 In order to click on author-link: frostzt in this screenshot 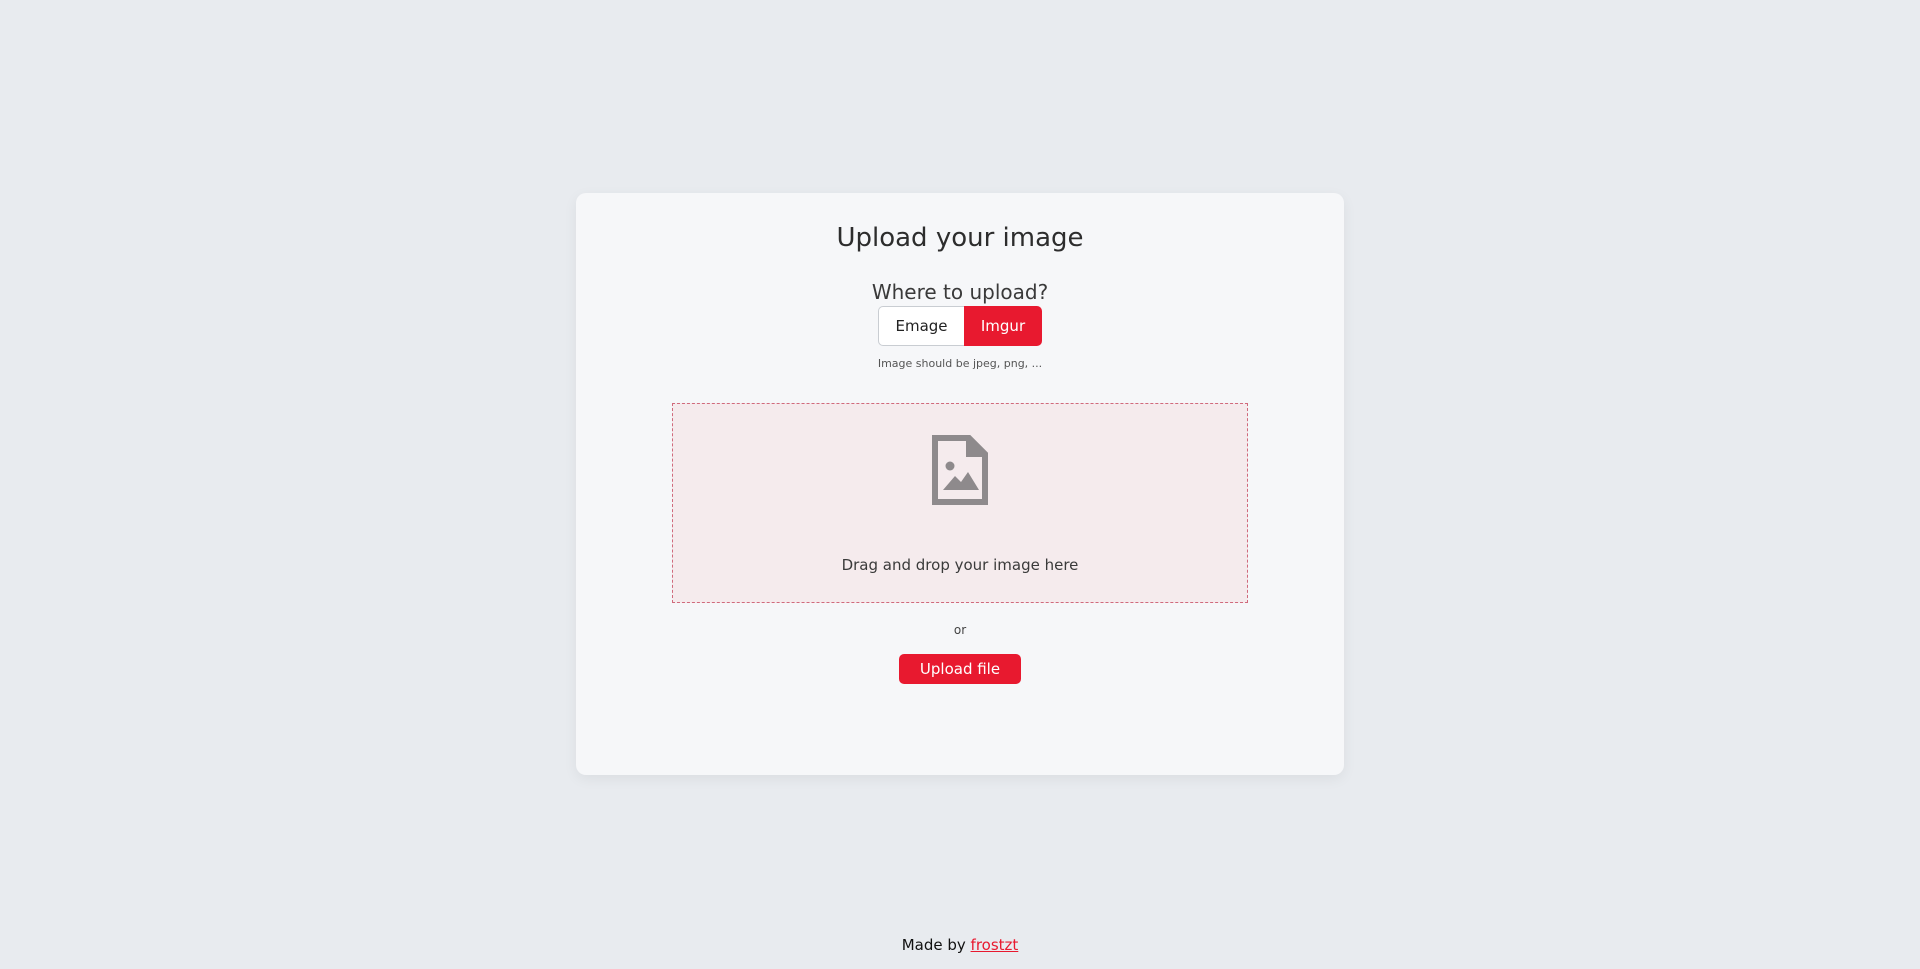, I will do `click(995, 945)`.